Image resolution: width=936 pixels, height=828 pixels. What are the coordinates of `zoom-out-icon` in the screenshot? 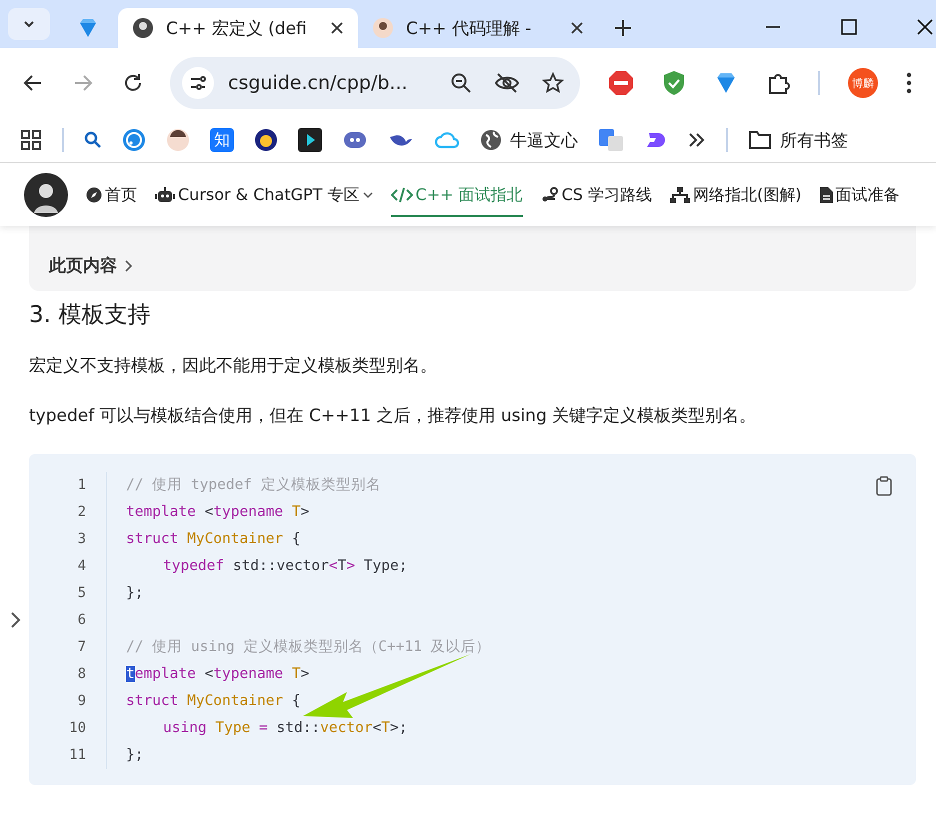 It's located at (461, 83).